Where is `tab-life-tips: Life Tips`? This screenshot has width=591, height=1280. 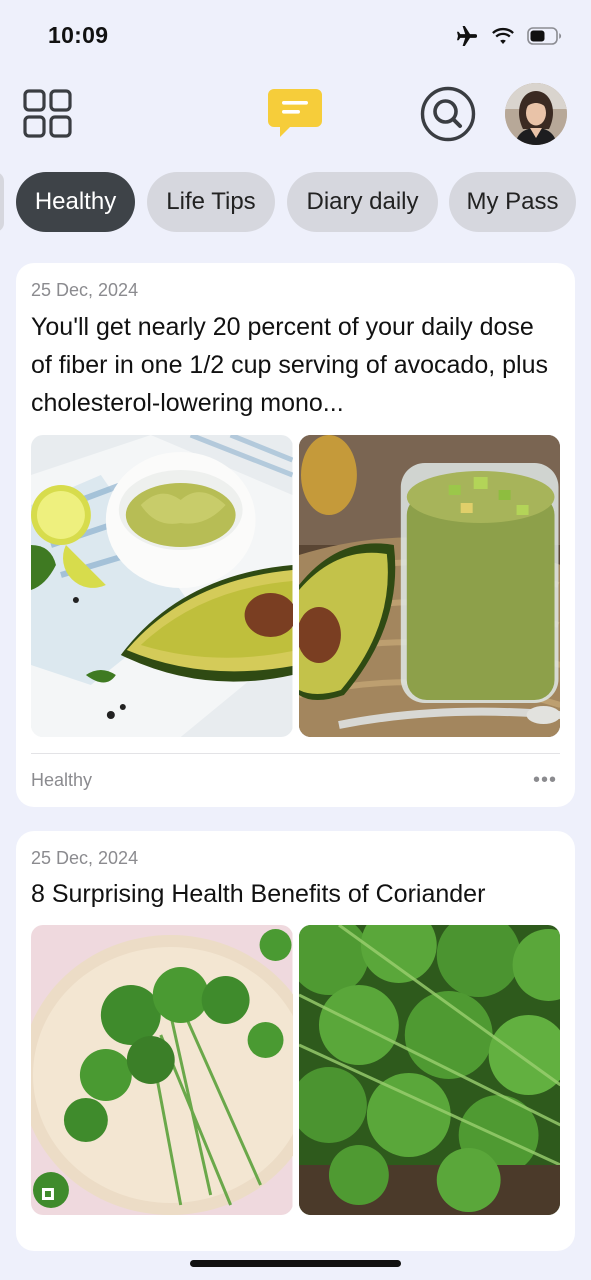
tab-life-tips: Life Tips is located at coordinates (211, 202).